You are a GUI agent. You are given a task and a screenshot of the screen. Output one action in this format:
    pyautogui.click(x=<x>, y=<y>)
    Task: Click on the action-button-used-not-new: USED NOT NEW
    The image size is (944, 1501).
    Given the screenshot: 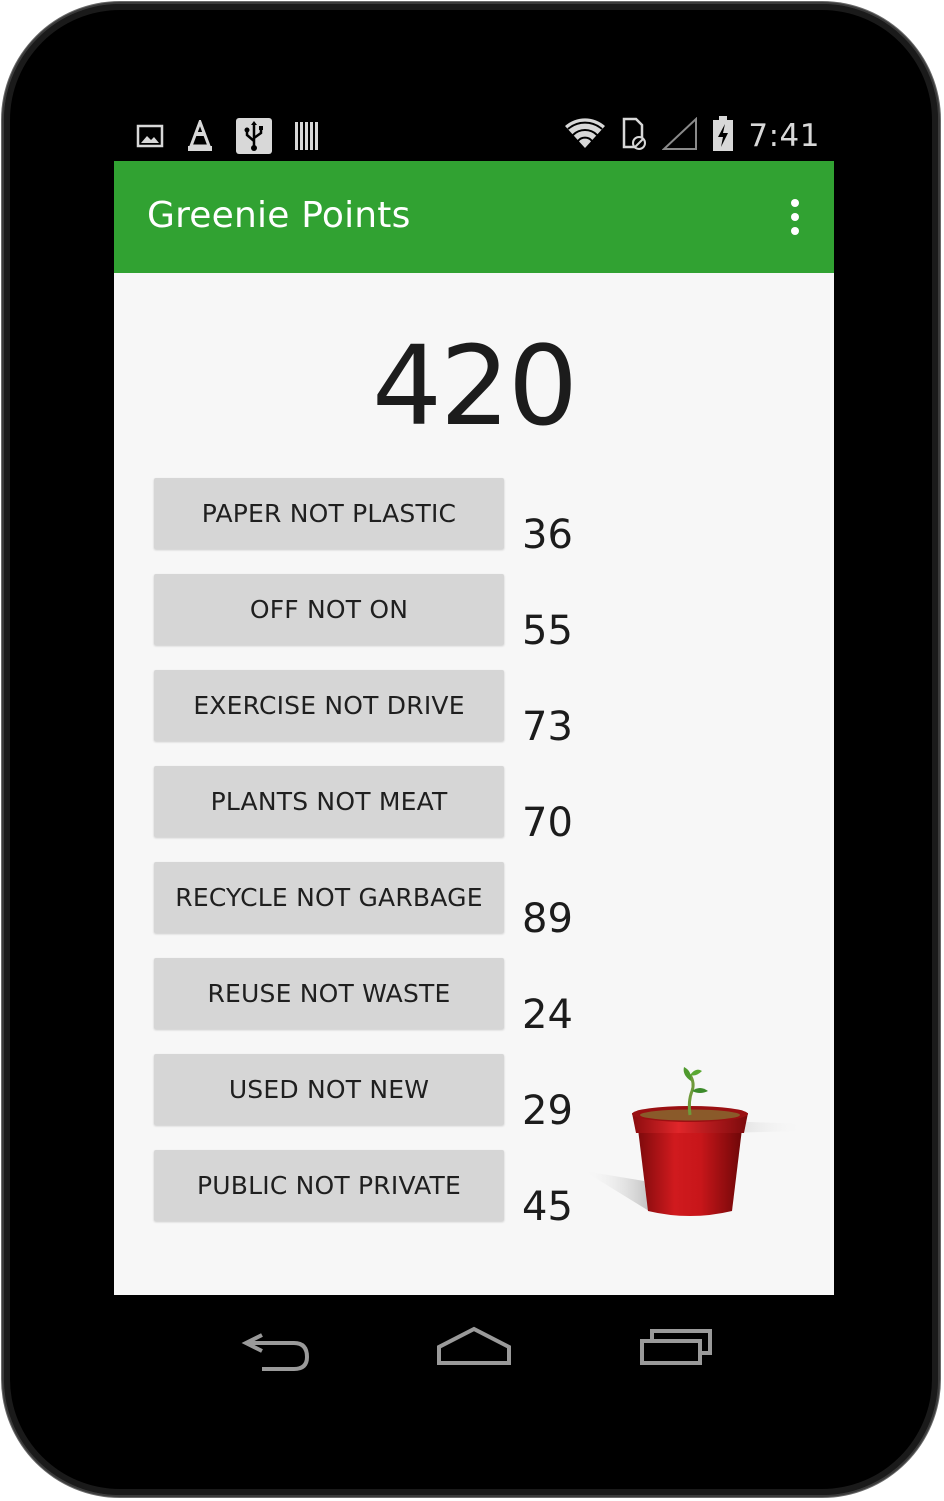 What is the action you would take?
    pyautogui.click(x=329, y=1089)
    